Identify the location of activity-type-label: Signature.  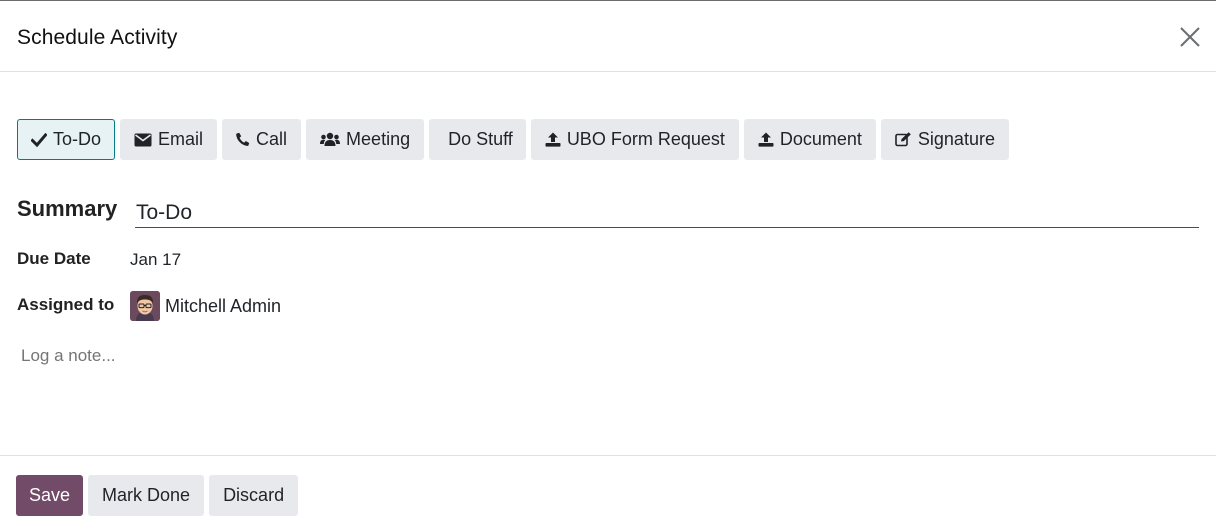
(956, 139).